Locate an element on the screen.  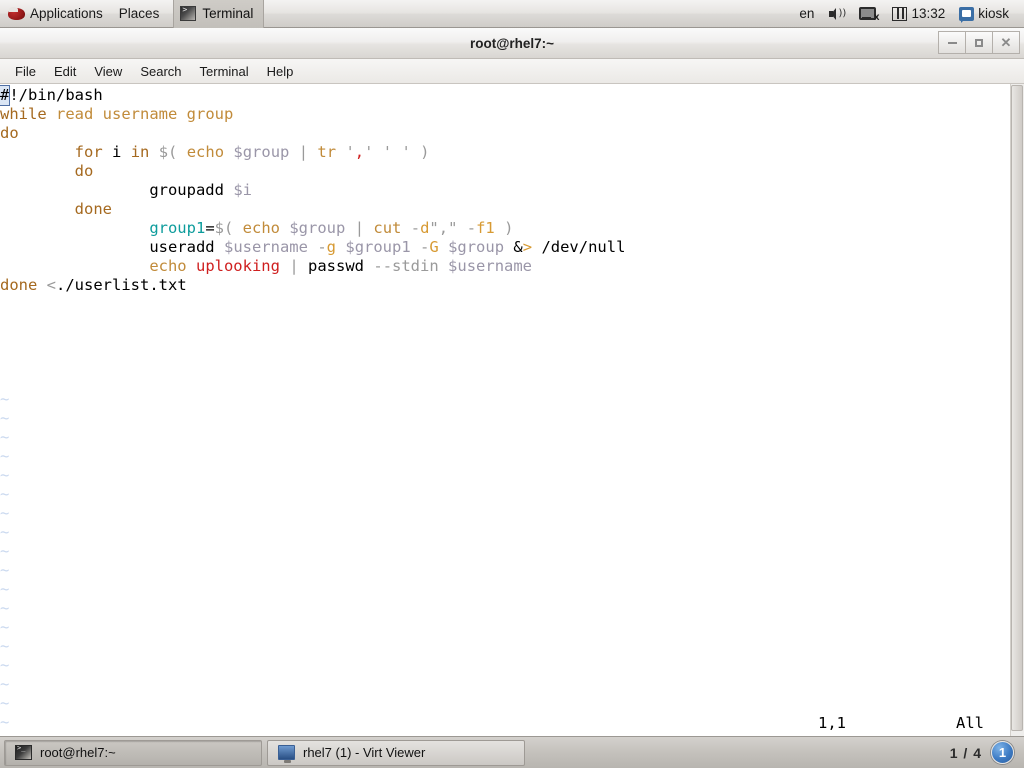
taskbar-item-terminal: root@rhel7:~ is located at coordinates (133, 752).